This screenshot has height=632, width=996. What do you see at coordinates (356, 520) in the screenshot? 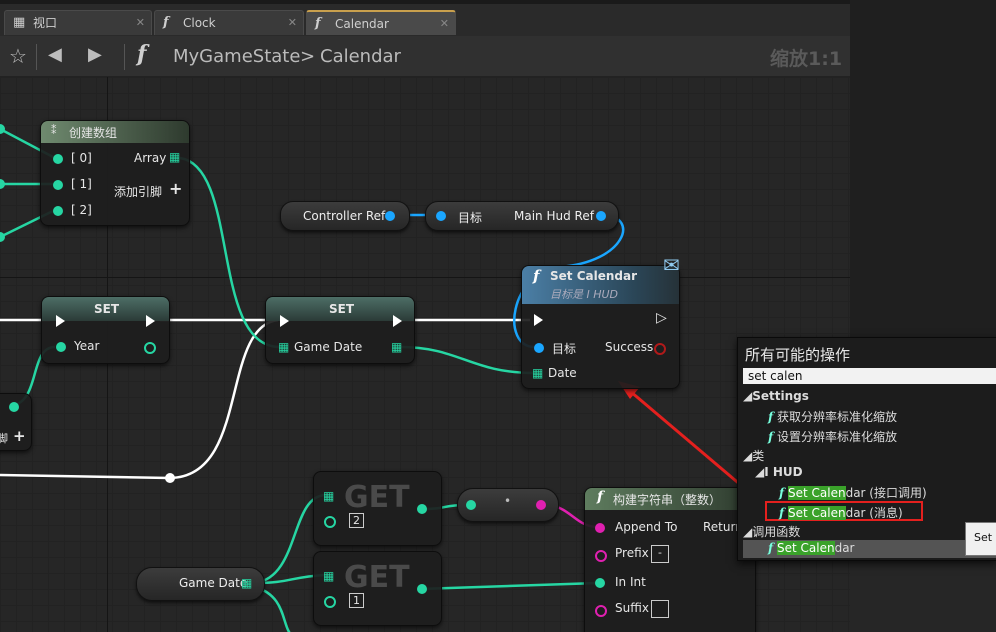
I see `index-input: 2` at bounding box center [356, 520].